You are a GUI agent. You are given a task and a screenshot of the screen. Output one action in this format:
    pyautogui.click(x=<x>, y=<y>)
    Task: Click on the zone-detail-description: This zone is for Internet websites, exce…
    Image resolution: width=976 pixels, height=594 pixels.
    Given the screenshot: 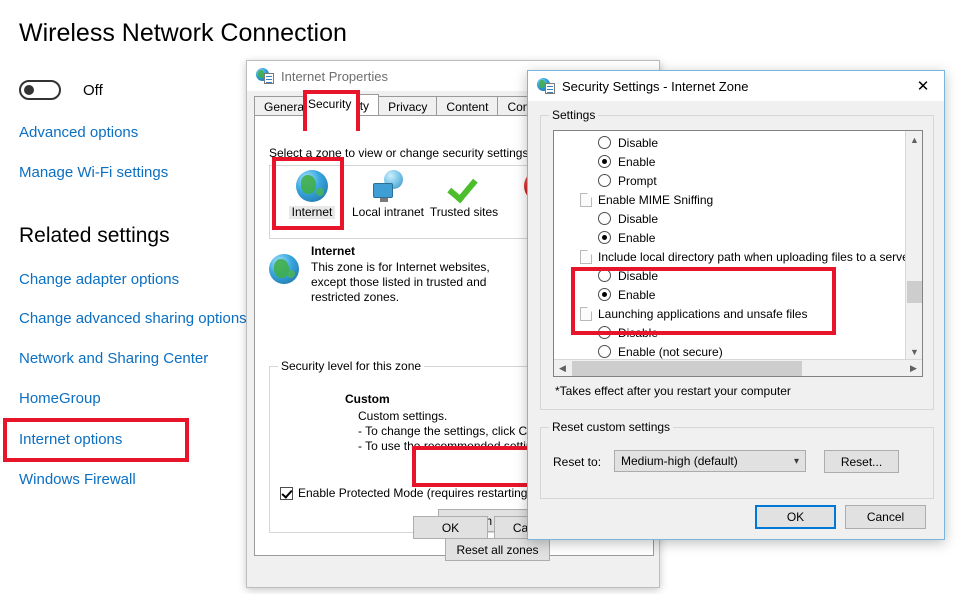 What is the action you would take?
    pyautogui.click(x=400, y=282)
    